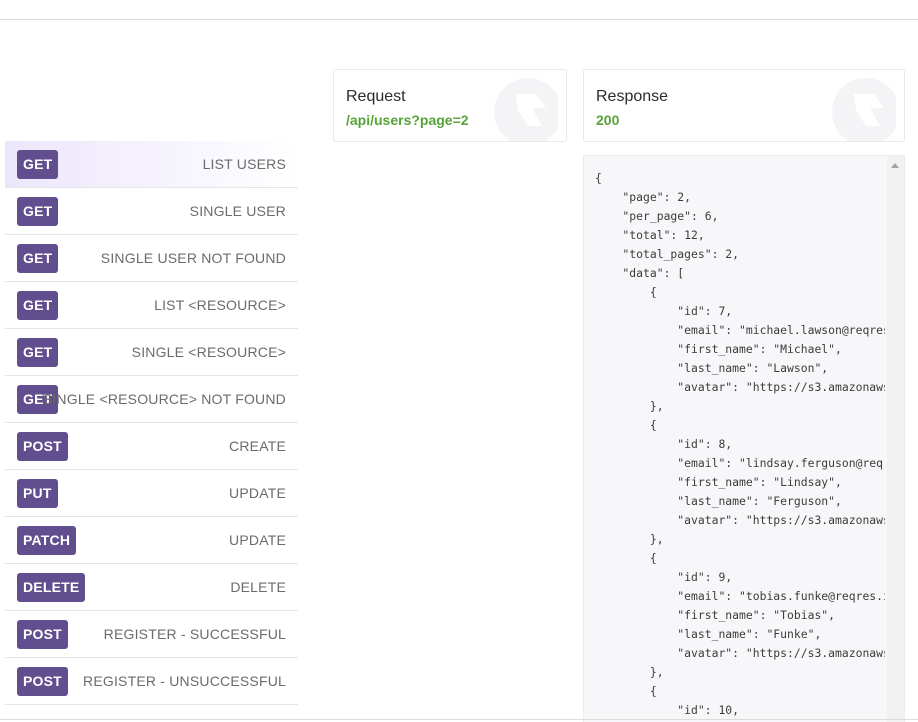 Image resolution: width=918 pixels, height=722 pixels. What do you see at coordinates (664, 311) in the screenshot?
I see `code-line: "id": 7,` at bounding box center [664, 311].